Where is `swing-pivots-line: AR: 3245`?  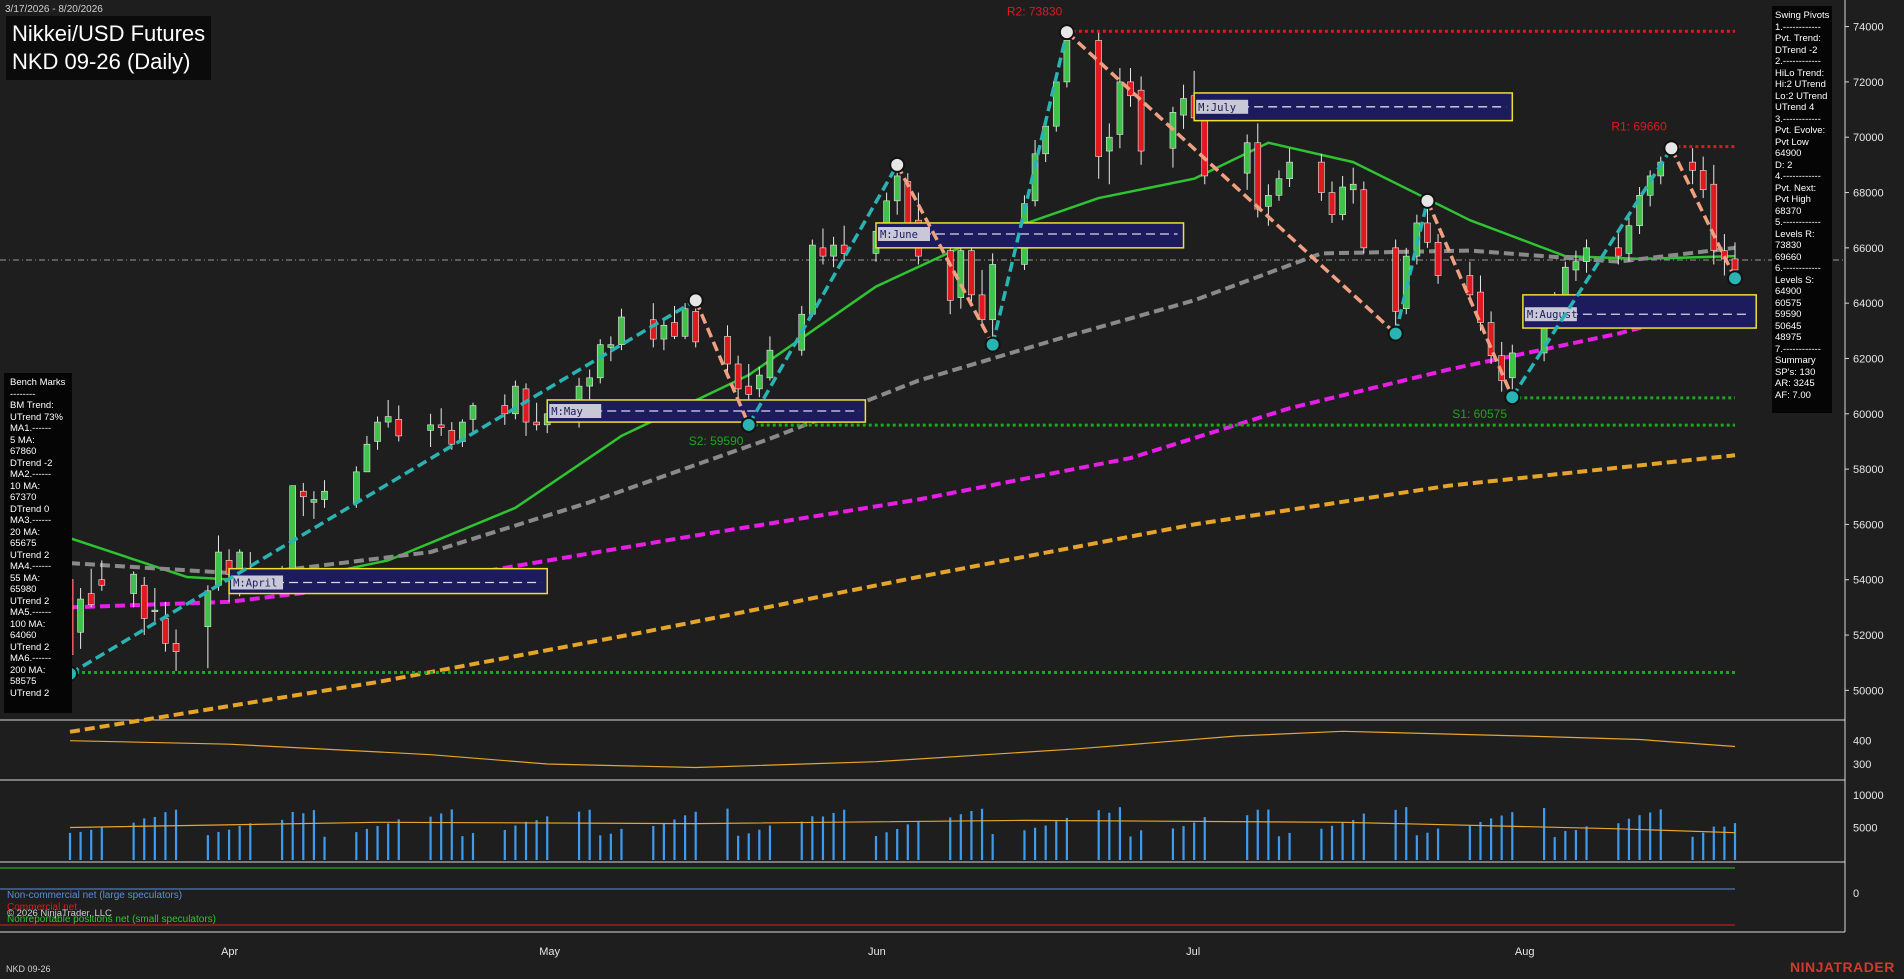
swing-pivots-line: AR: 3245 is located at coordinates (1795, 383).